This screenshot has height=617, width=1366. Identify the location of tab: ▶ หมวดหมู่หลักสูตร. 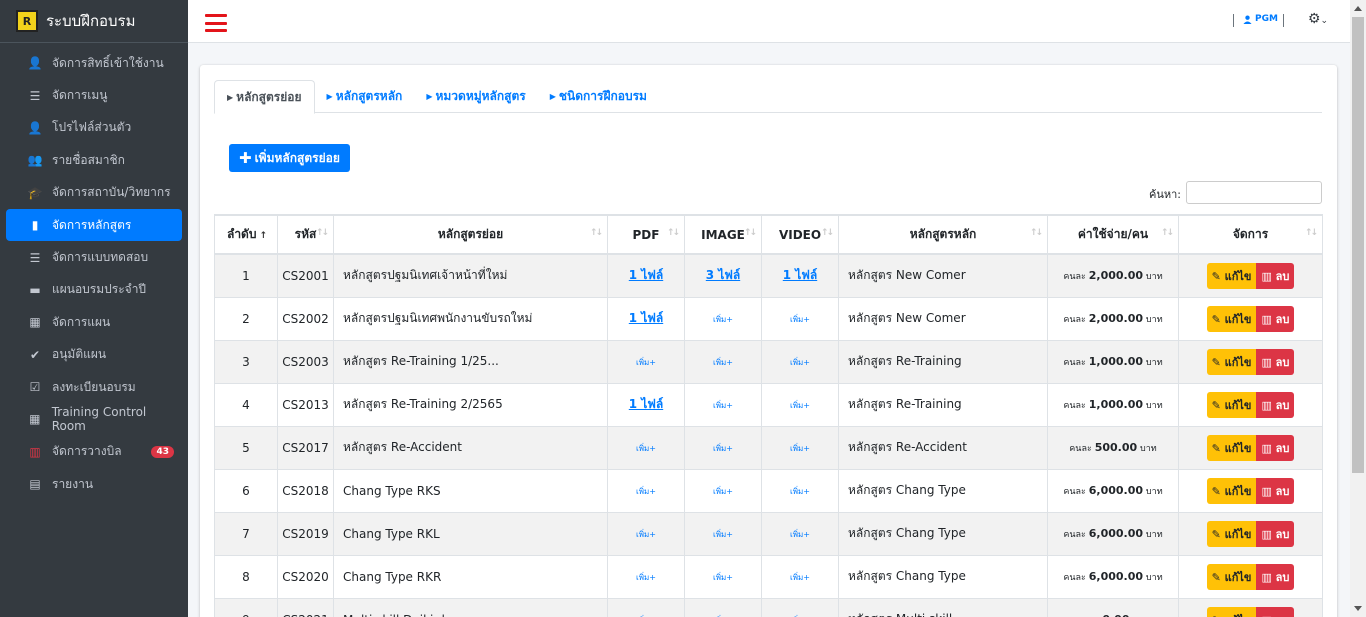
(475, 96).